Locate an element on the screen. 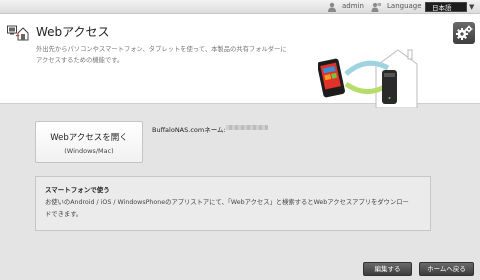 This screenshot has width=480, height=280. open-web-access-button: Webアクセスを開く (Windows/Mac) is located at coordinates (89, 142).